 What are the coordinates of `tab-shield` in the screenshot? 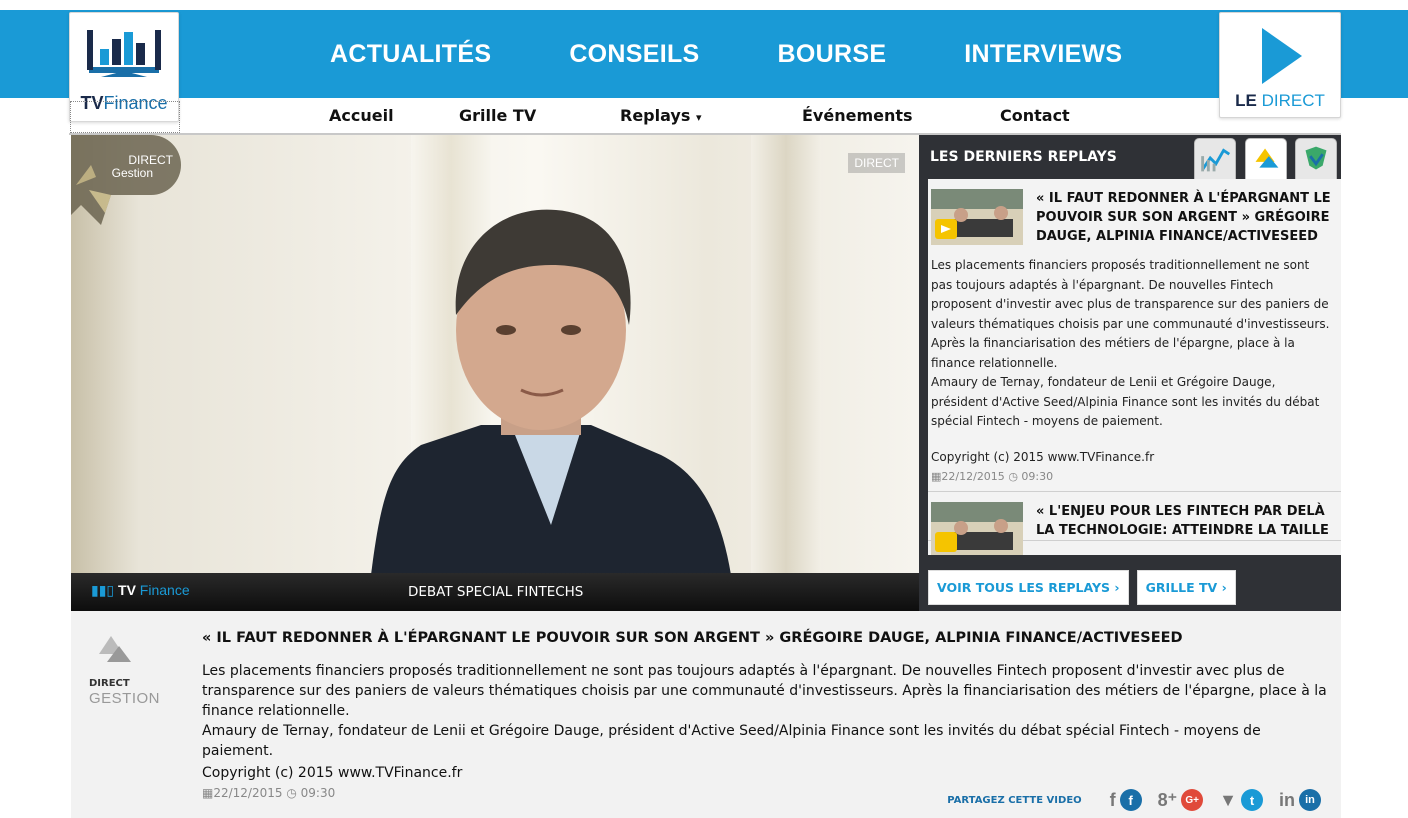 It's located at (1316, 159).